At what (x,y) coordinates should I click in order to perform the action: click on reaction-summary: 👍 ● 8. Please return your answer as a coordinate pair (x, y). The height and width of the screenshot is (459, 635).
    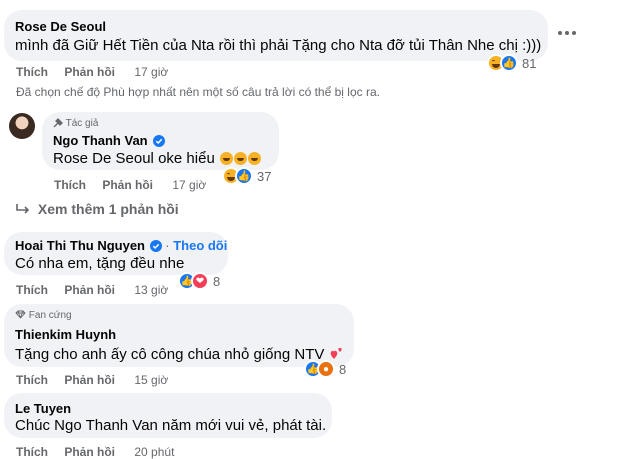
    Looking at the image, I should click on (325, 369).